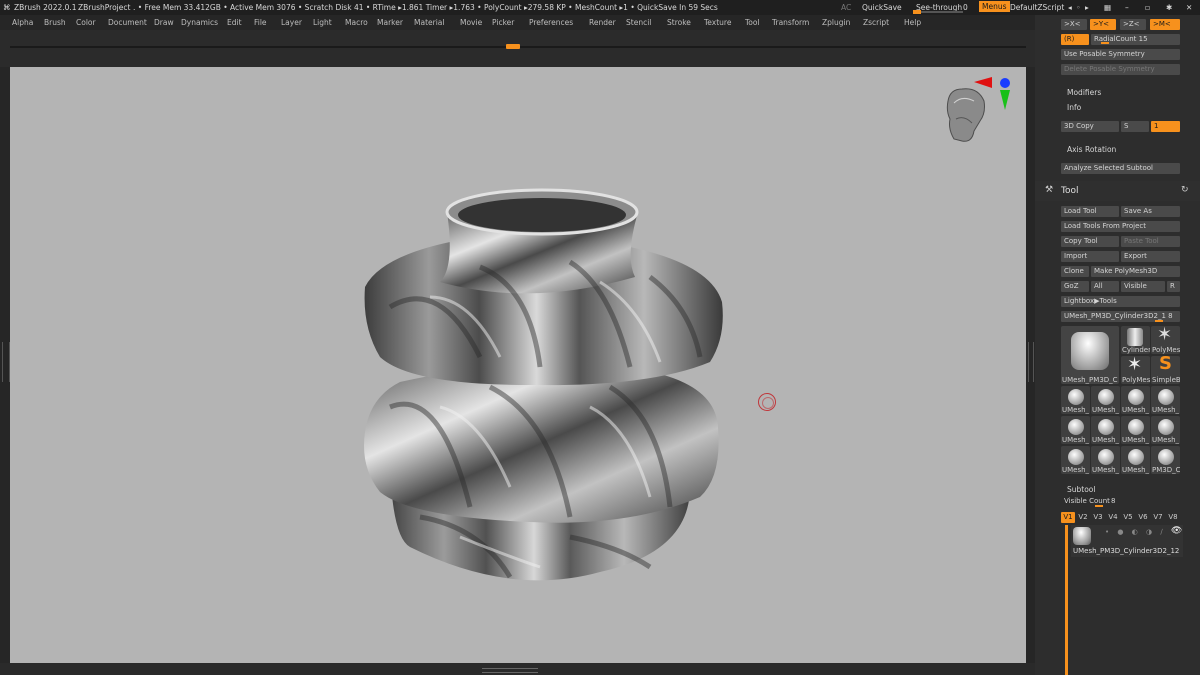 The image size is (1200, 675). I want to click on load-tools-from-project-button: Load Tools From Project, so click(1120, 226).